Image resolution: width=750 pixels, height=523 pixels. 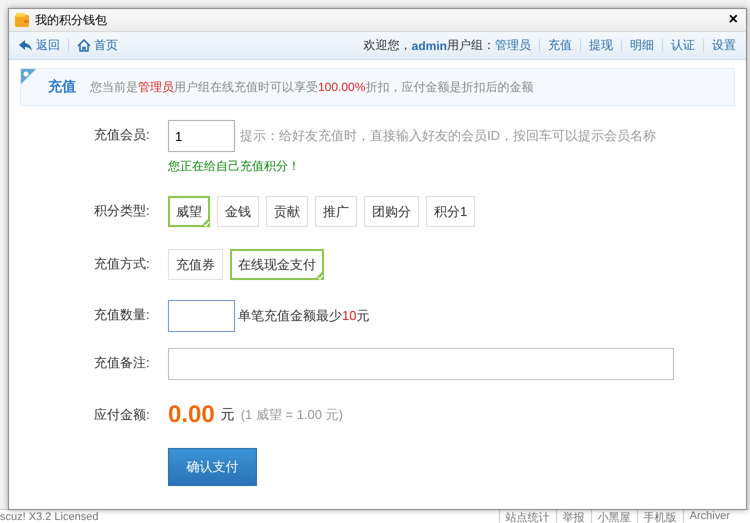 I want to click on wallet-icon, so click(x=22, y=20).